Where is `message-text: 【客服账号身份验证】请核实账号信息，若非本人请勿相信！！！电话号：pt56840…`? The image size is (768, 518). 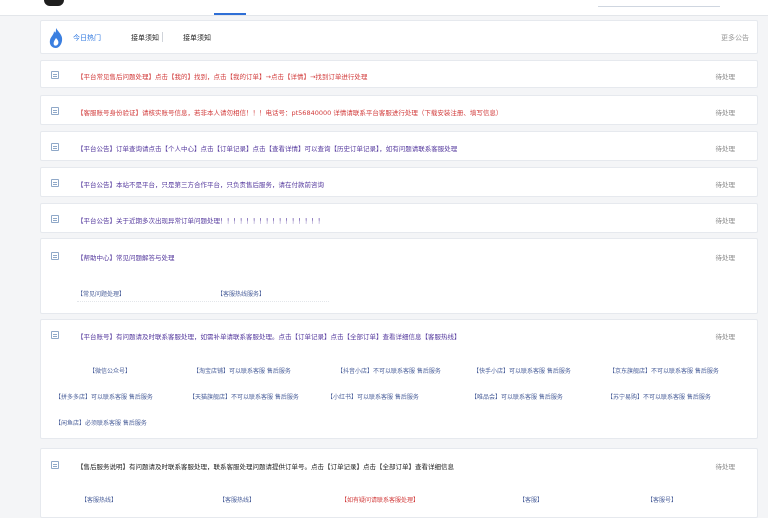
message-text: 【客服账号身份验证】请核实账号信息，若非本人请勿相信！！！电话号：pt56840… is located at coordinates (290, 113).